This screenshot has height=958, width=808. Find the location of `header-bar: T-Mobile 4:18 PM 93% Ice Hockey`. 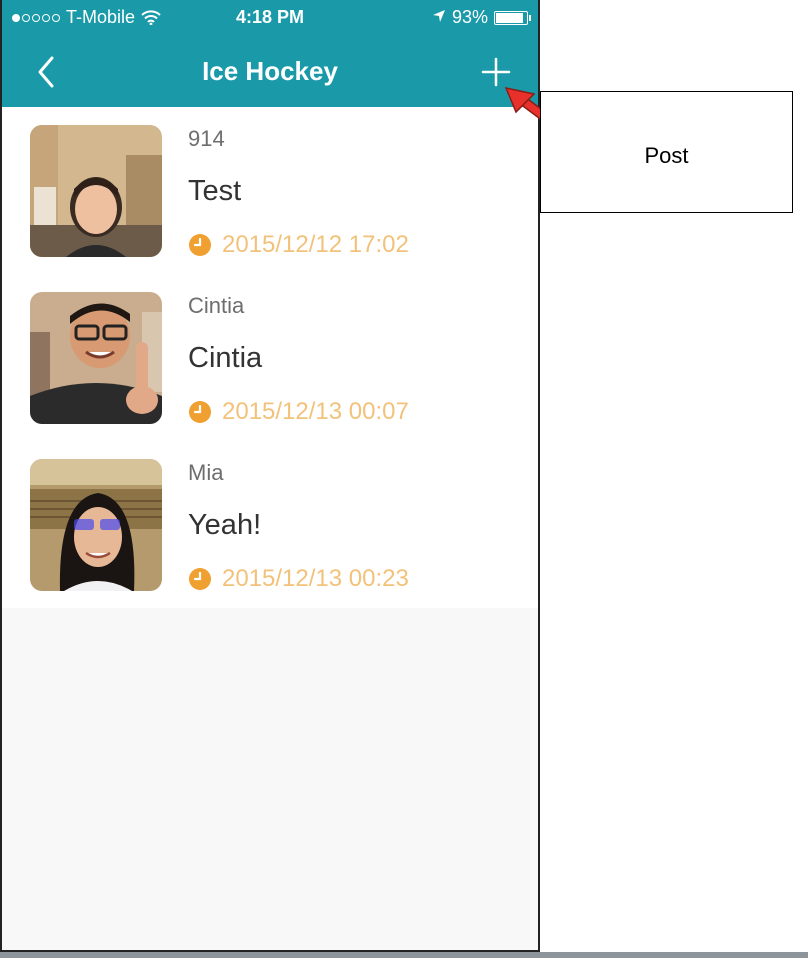

header-bar: T-Mobile 4:18 PM 93% Ice Hockey is located at coordinates (270, 53).